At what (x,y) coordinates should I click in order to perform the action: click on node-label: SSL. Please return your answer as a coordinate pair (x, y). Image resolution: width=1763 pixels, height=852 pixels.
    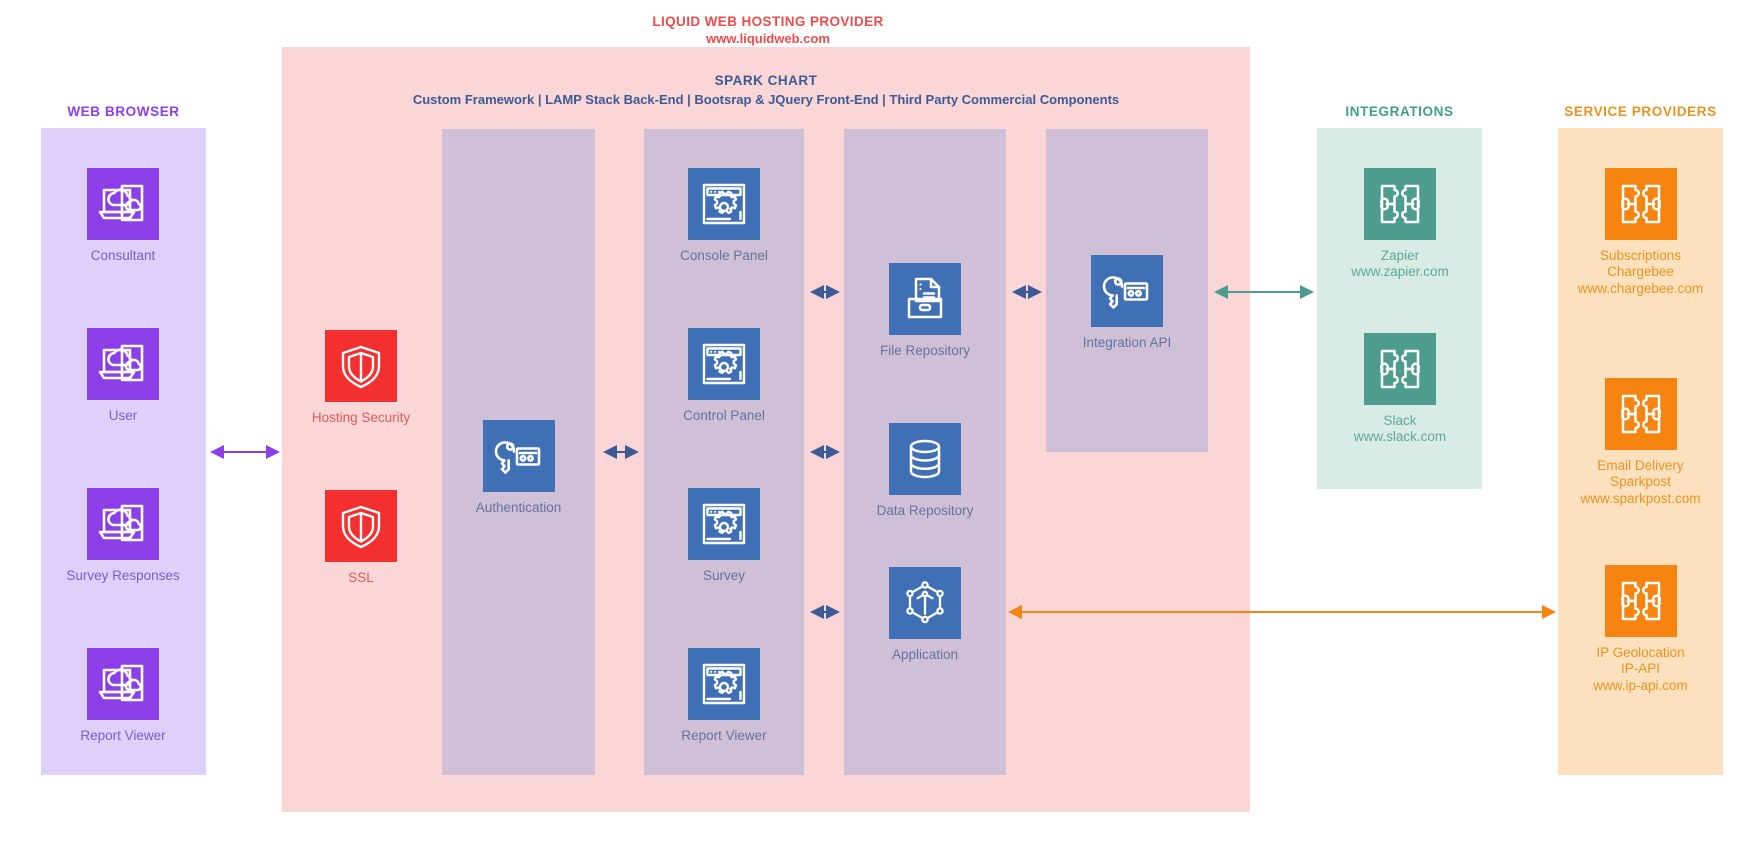
    Looking at the image, I should click on (361, 577).